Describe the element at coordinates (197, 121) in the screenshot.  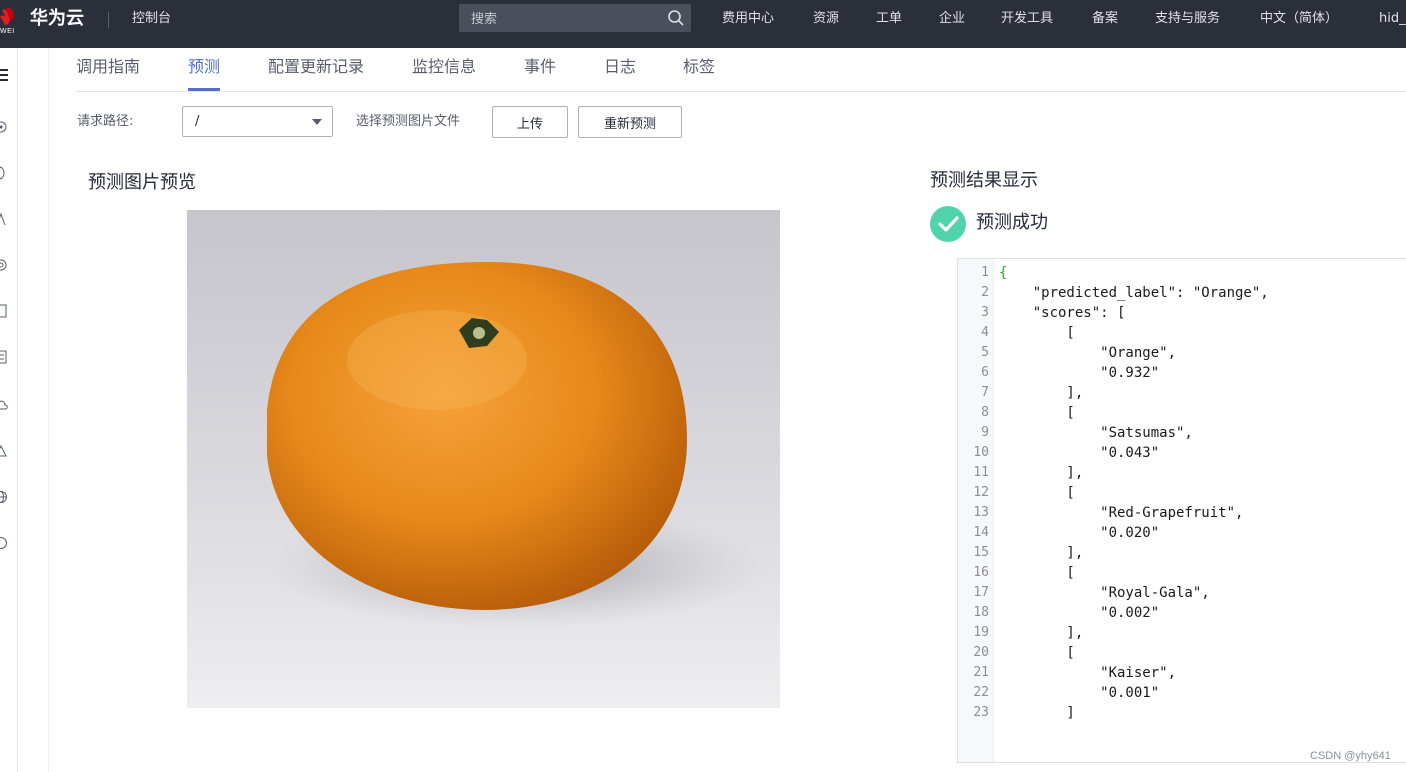
I see `request-path-value: /` at that location.